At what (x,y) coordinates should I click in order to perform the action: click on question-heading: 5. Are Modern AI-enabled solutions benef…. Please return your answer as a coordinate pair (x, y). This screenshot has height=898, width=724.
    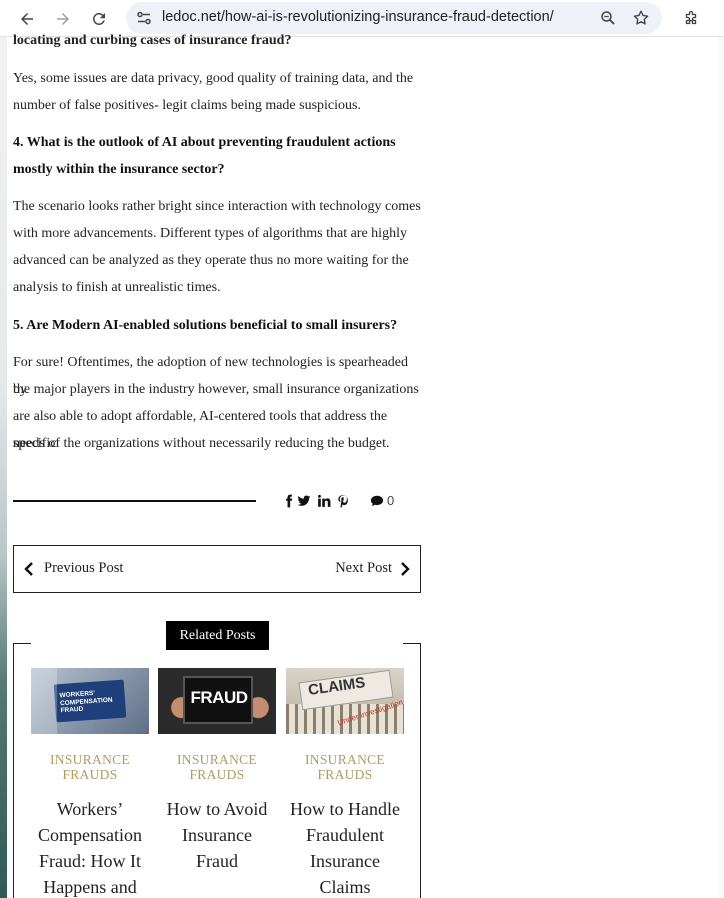
    Looking at the image, I should click on (205, 325).